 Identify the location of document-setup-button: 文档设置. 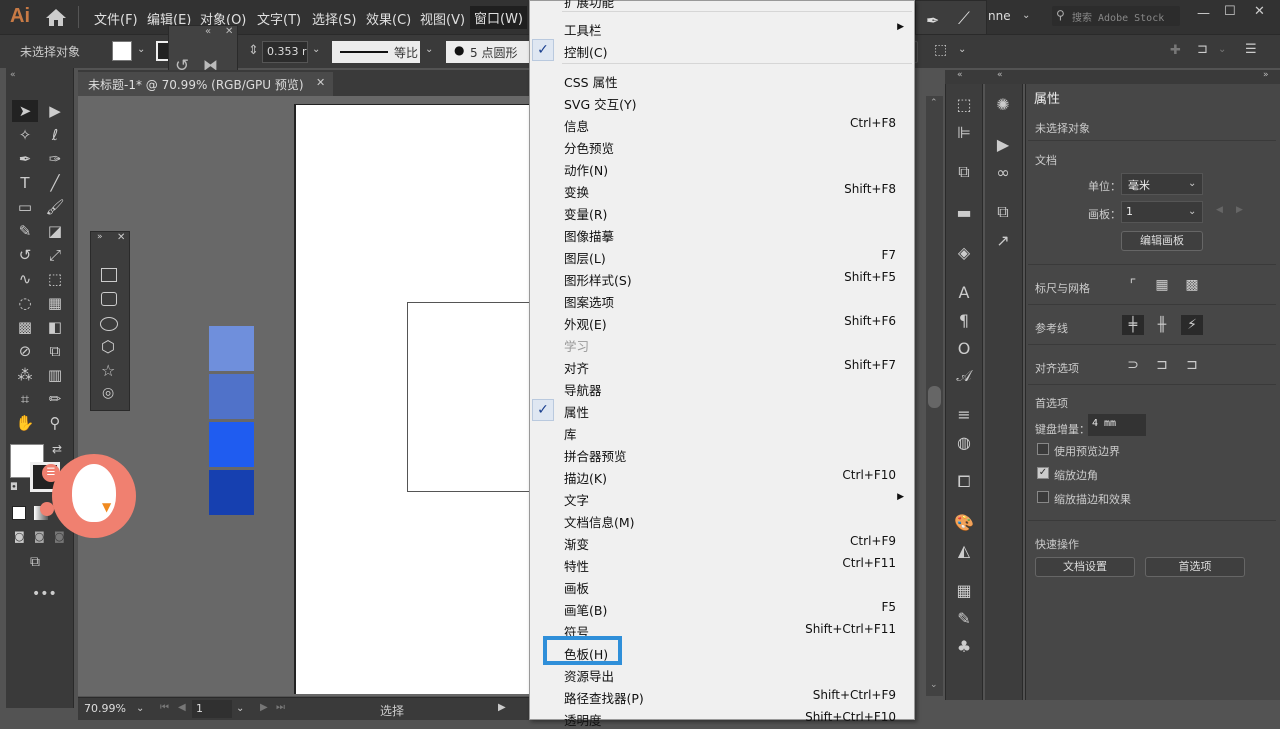
(1085, 567).